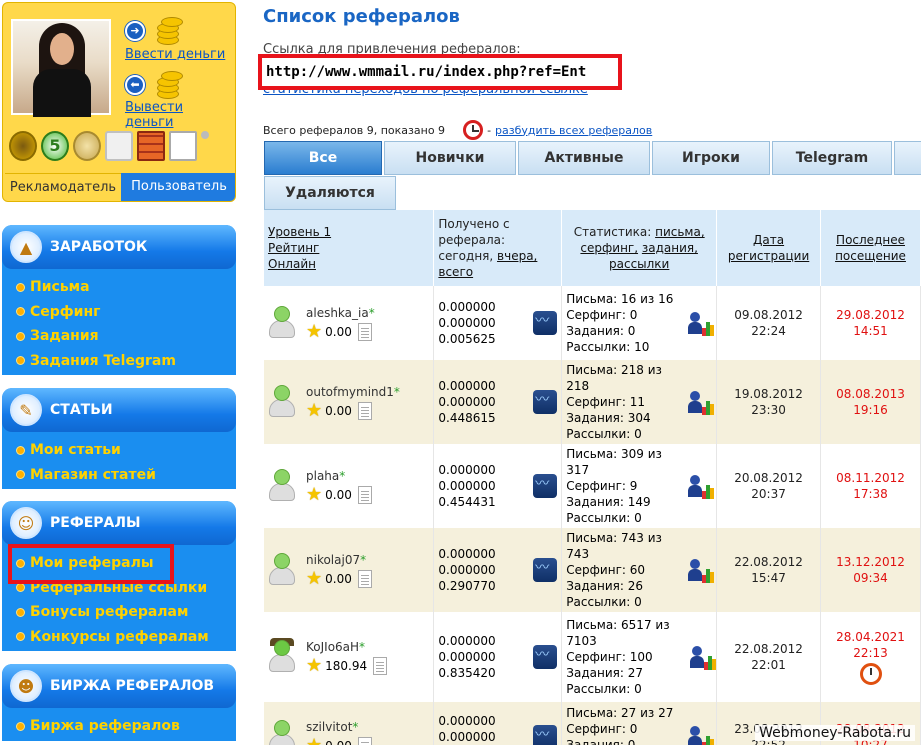 This screenshot has height=745, width=921. I want to click on username: KoJIo6aH*, so click(346, 647).